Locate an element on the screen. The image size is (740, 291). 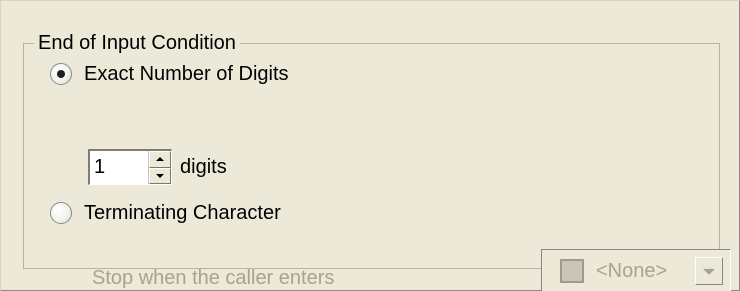
digits-spinner is located at coordinates (130, 167).